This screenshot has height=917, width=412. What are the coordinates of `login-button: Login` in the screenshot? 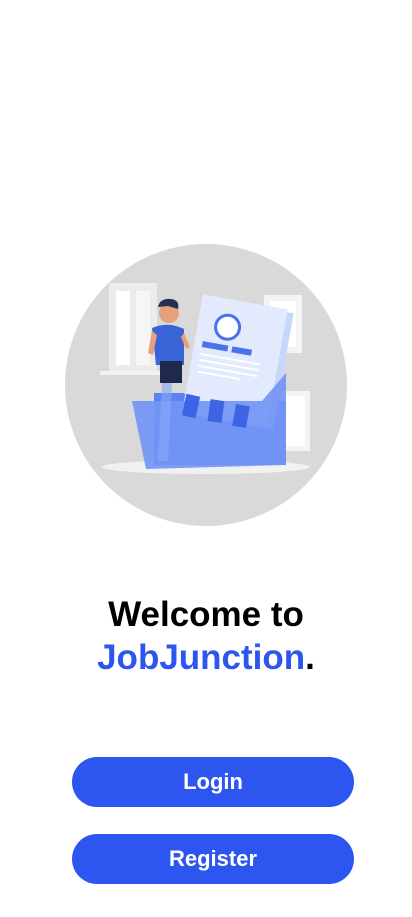 It's located at (213, 782).